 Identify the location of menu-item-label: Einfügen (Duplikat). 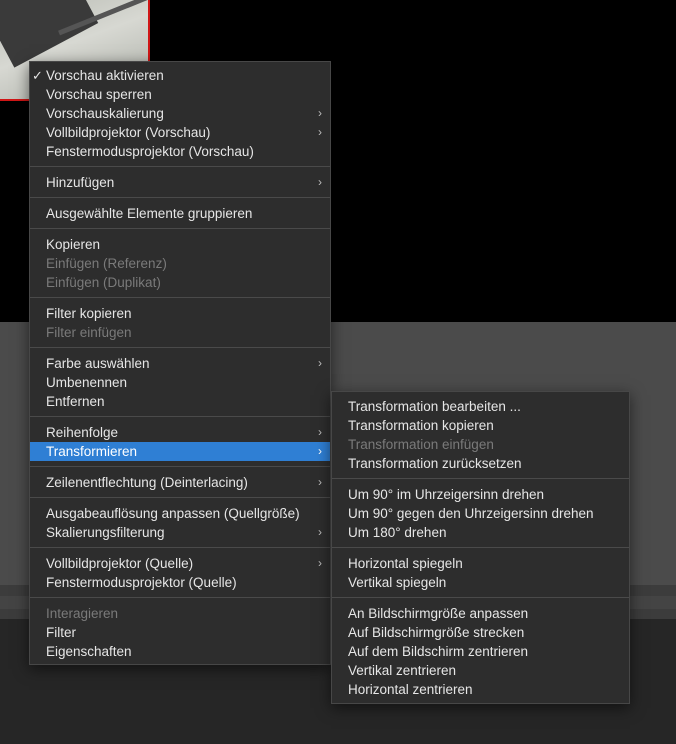
(103, 282).